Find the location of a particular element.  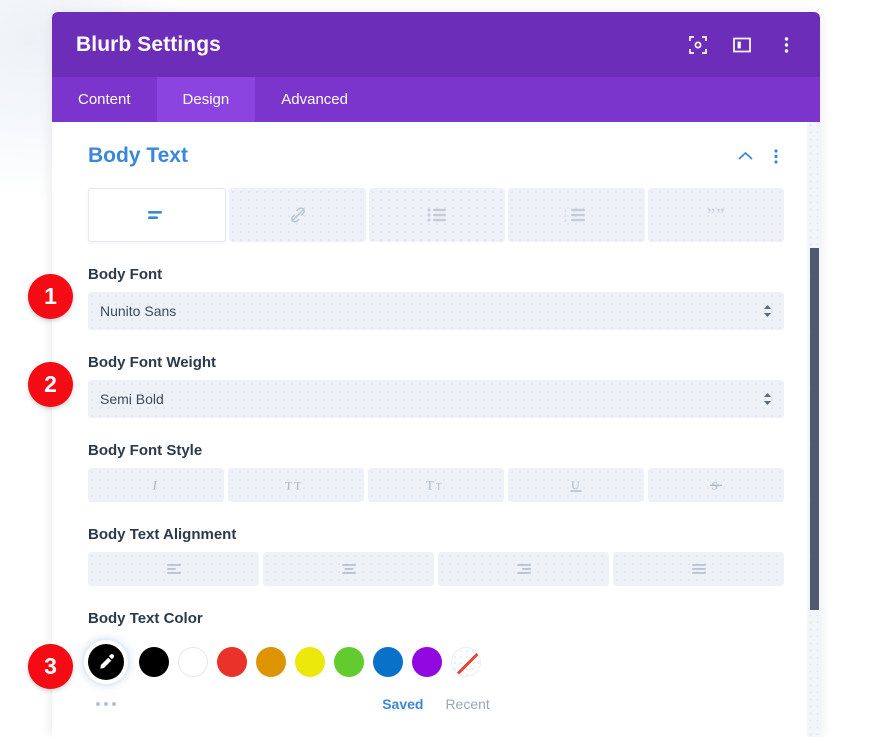

fullscreen-icon is located at coordinates (698, 45).